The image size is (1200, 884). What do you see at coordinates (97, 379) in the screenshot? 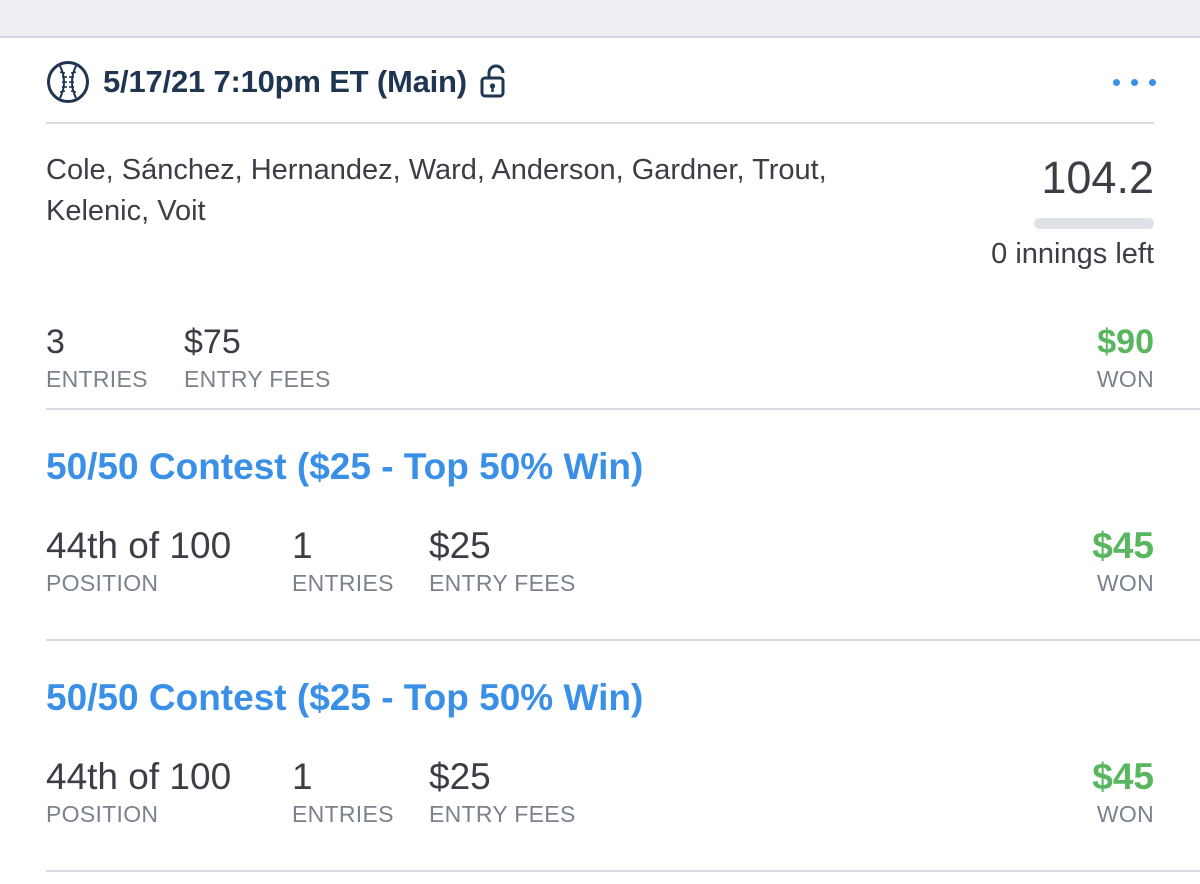
I see `summary-entries-label: ENTRIES` at bounding box center [97, 379].